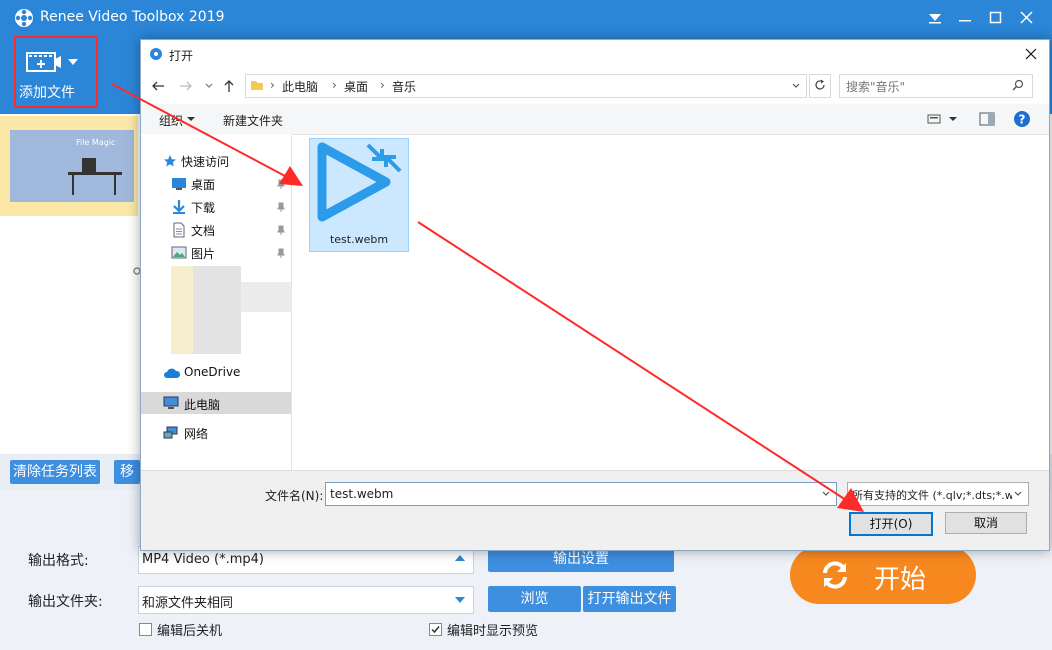 This screenshot has width=1052, height=650. What do you see at coordinates (209, 86) in the screenshot?
I see `recent-chevron-icon` at bounding box center [209, 86].